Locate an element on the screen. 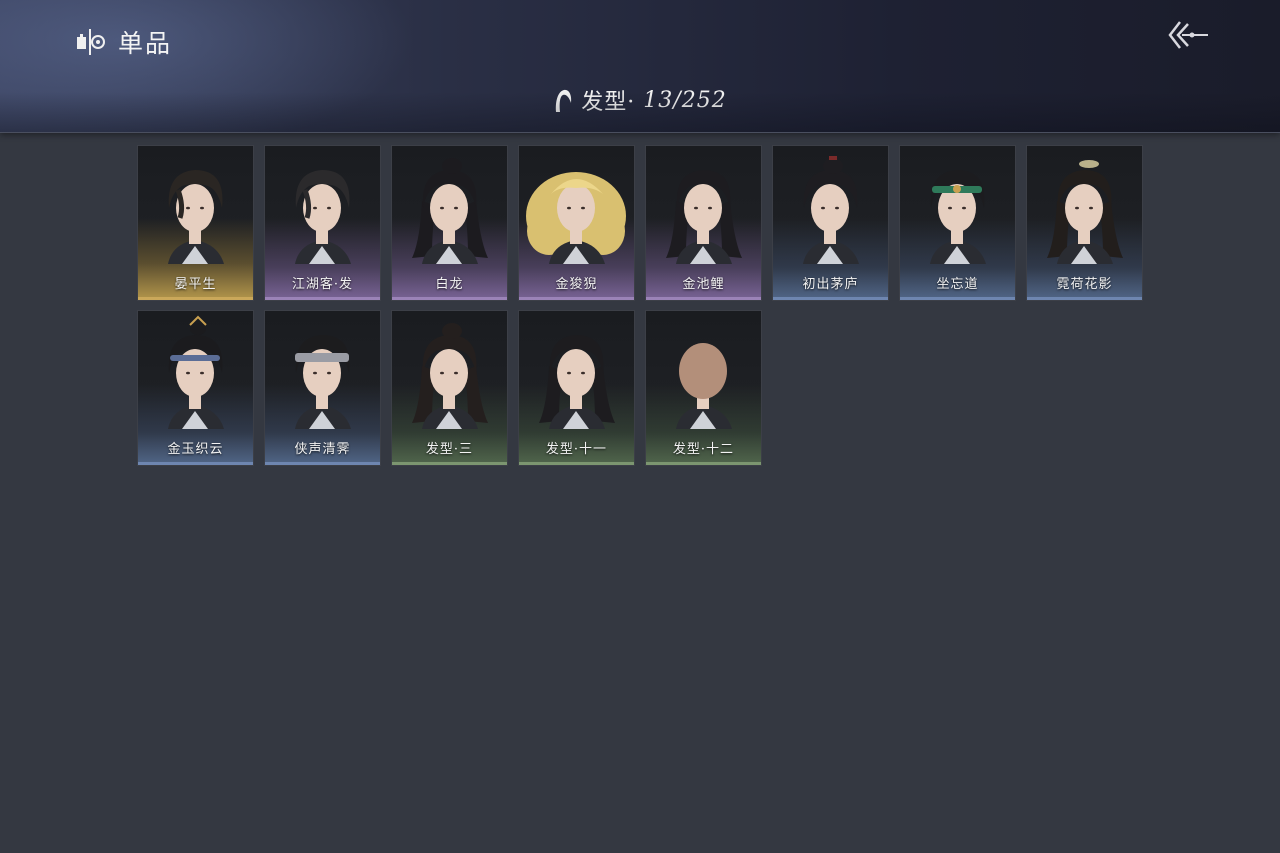 This screenshot has height=853, width=1280. hairstyle-card: 晏平生 is located at coordinates (195, 223).